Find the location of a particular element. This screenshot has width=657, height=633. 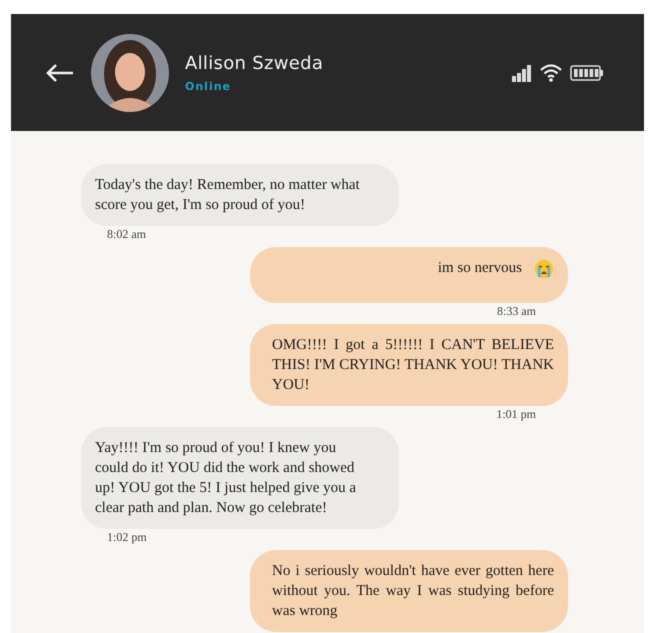

signal-icon is located at coordinates (522, 73).